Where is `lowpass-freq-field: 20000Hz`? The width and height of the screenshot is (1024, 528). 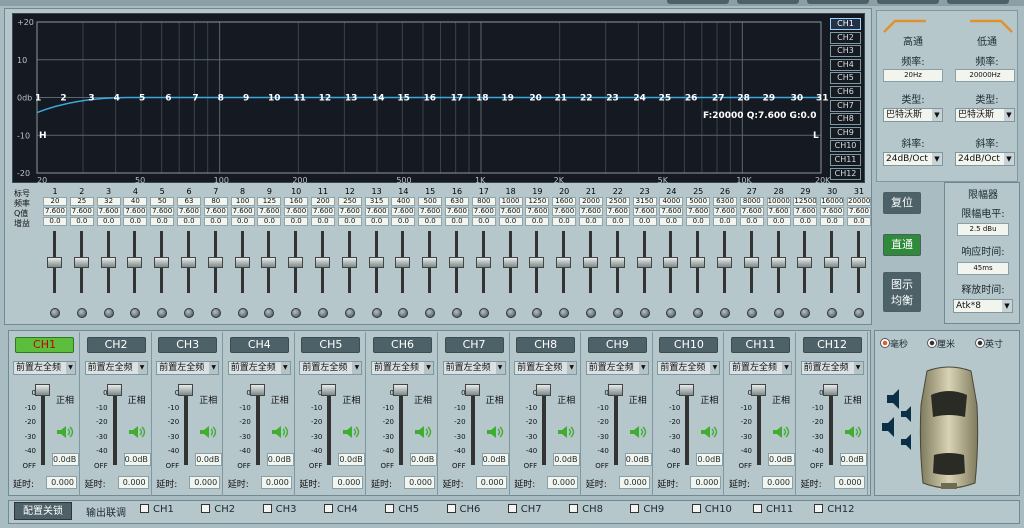 lowpass-freq-field: 20000Hz is located at coordinates (985, 75).